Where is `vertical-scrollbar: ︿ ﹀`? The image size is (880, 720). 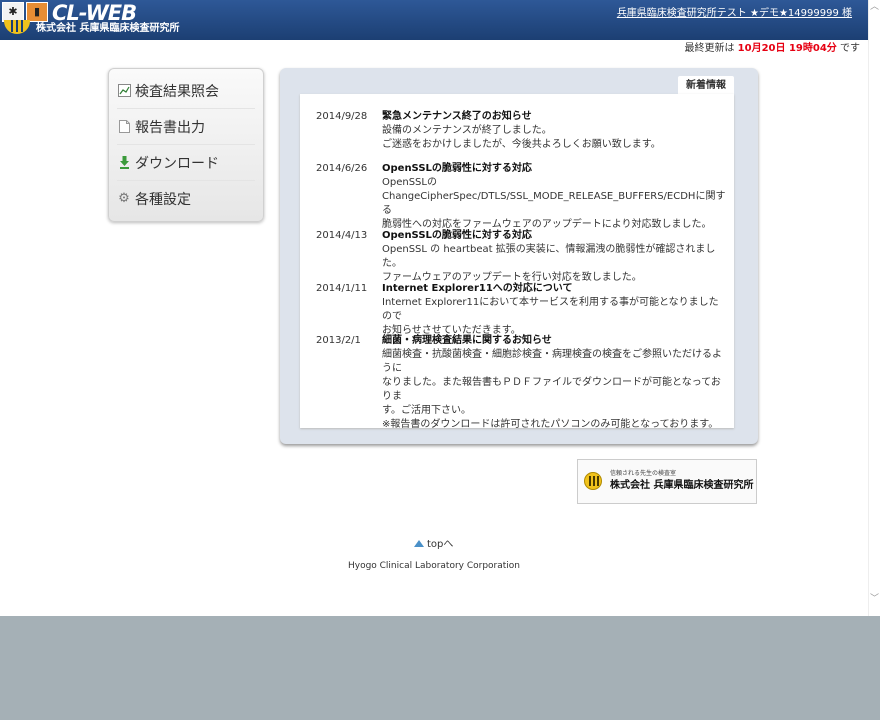
vertical-scrollbar: ︿ ﹀ is located at coordinates (874, 308).